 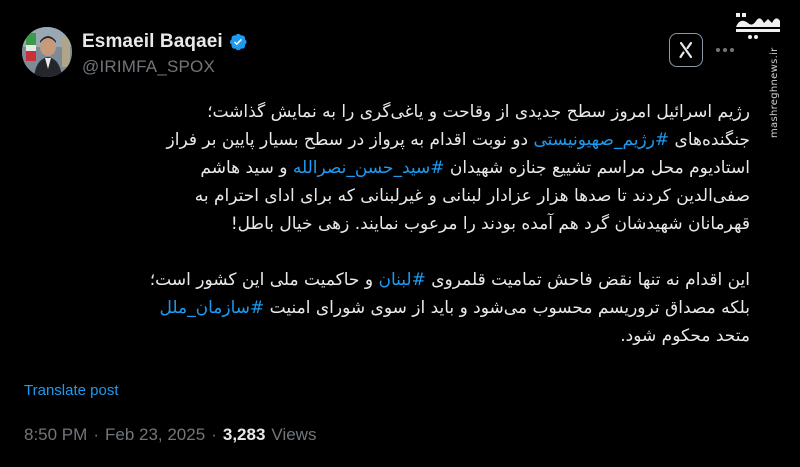 I want to click on hashtag-link: #سازمان_ملل, so click(x=212, y=308).